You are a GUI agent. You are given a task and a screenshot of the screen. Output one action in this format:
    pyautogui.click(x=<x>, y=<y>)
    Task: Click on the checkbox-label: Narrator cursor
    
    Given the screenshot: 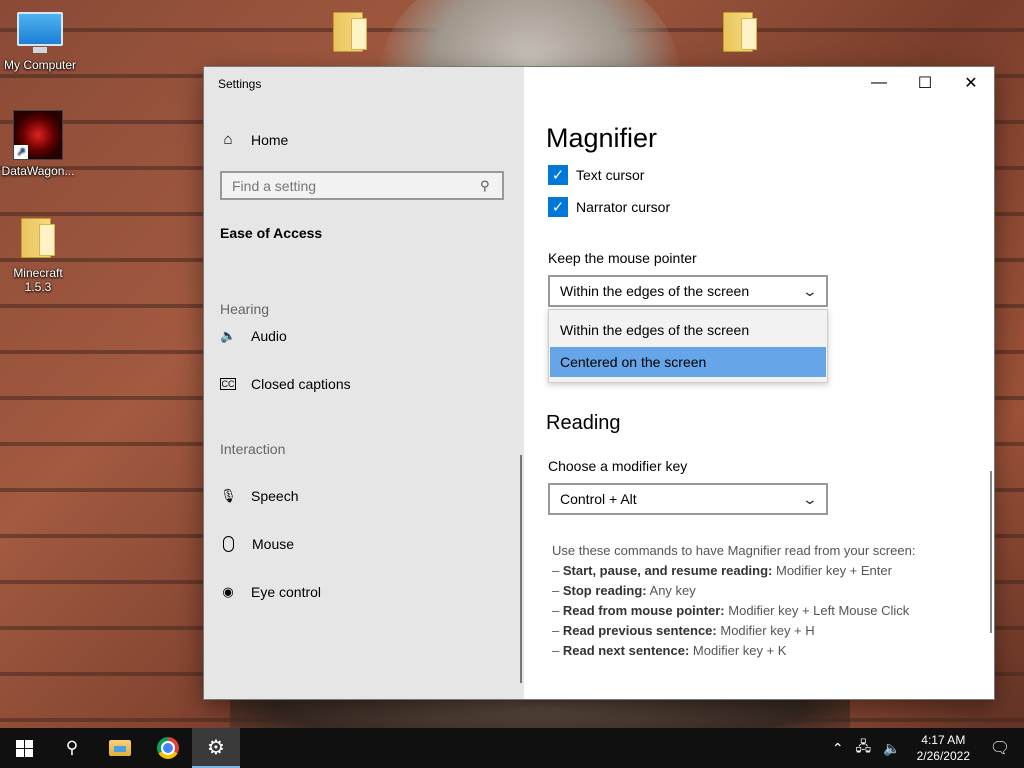 What is the action you would take?
    pyautogui.click(x=623, y=207)
    